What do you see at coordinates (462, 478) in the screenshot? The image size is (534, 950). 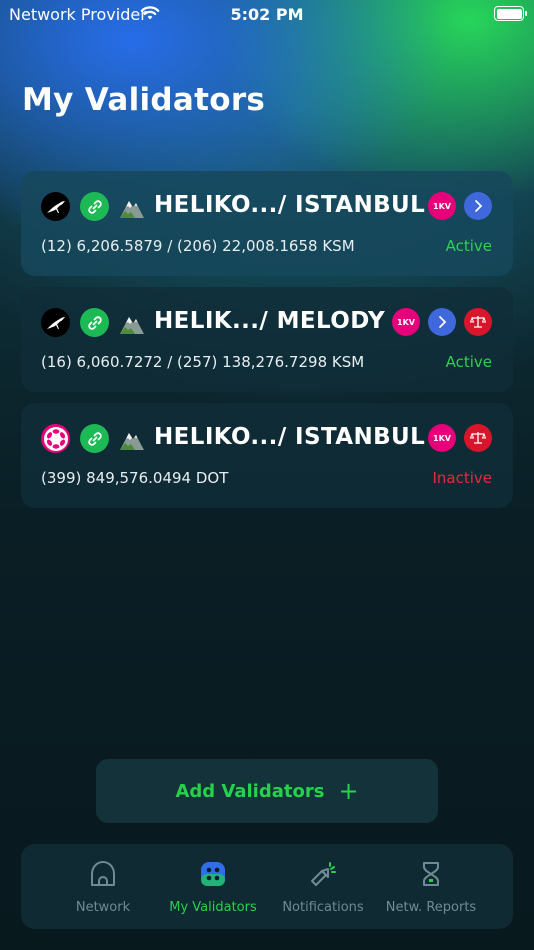 I see `status-label: Inactive` at bounding box center [462, 478].